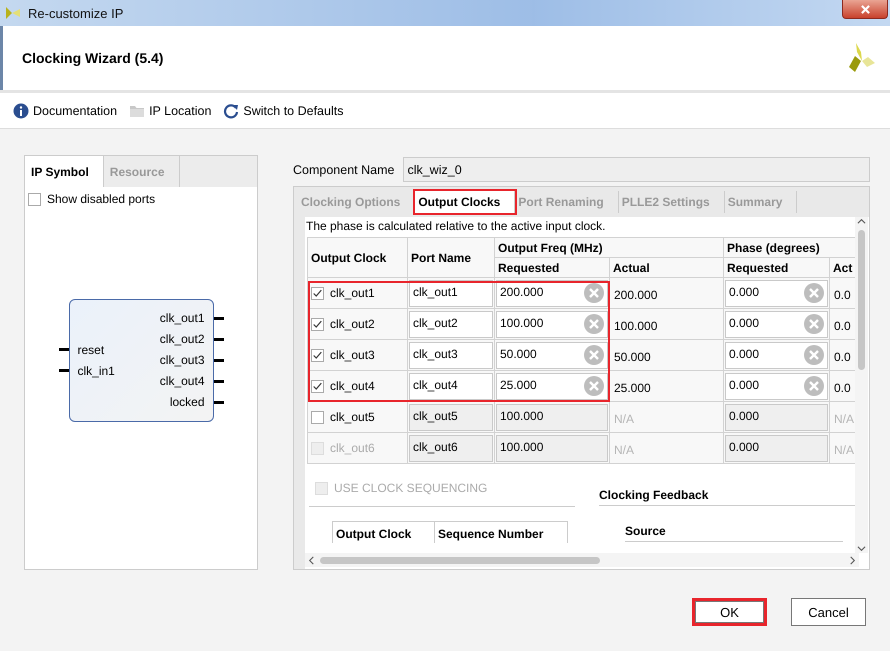  Describe the element at coordinates (636, 169) in the screenshot. I see `component-name-field: clk_wiz_0` at that location.